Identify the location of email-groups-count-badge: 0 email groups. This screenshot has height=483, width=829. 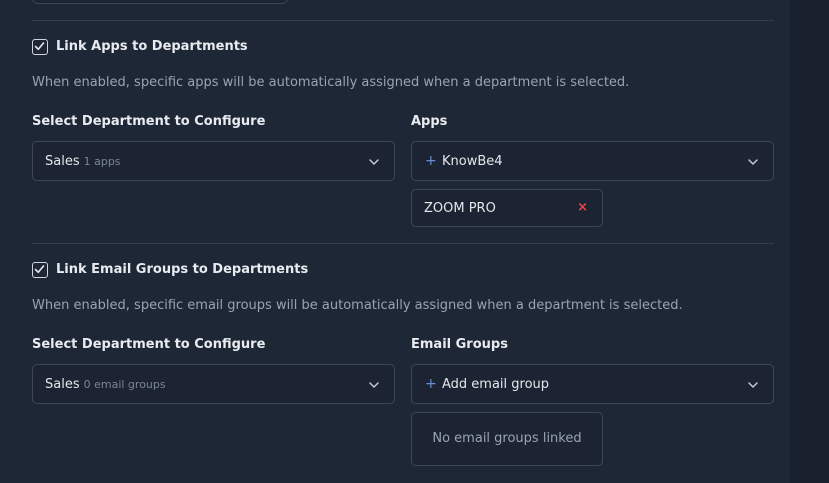
(124, 384).